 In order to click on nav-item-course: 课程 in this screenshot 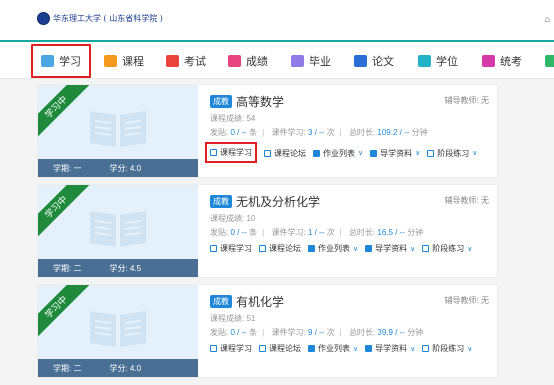, I will do `click(124, 61)`.